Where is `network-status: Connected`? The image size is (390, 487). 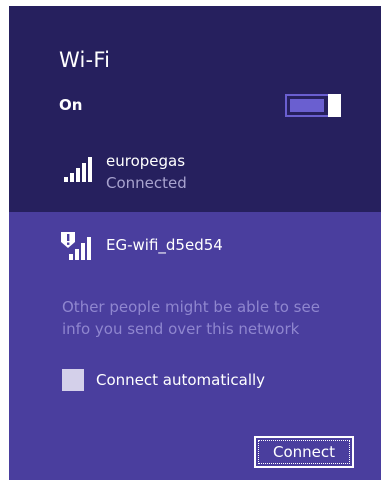 network-status: Connected is located at coordinates (146, 183).